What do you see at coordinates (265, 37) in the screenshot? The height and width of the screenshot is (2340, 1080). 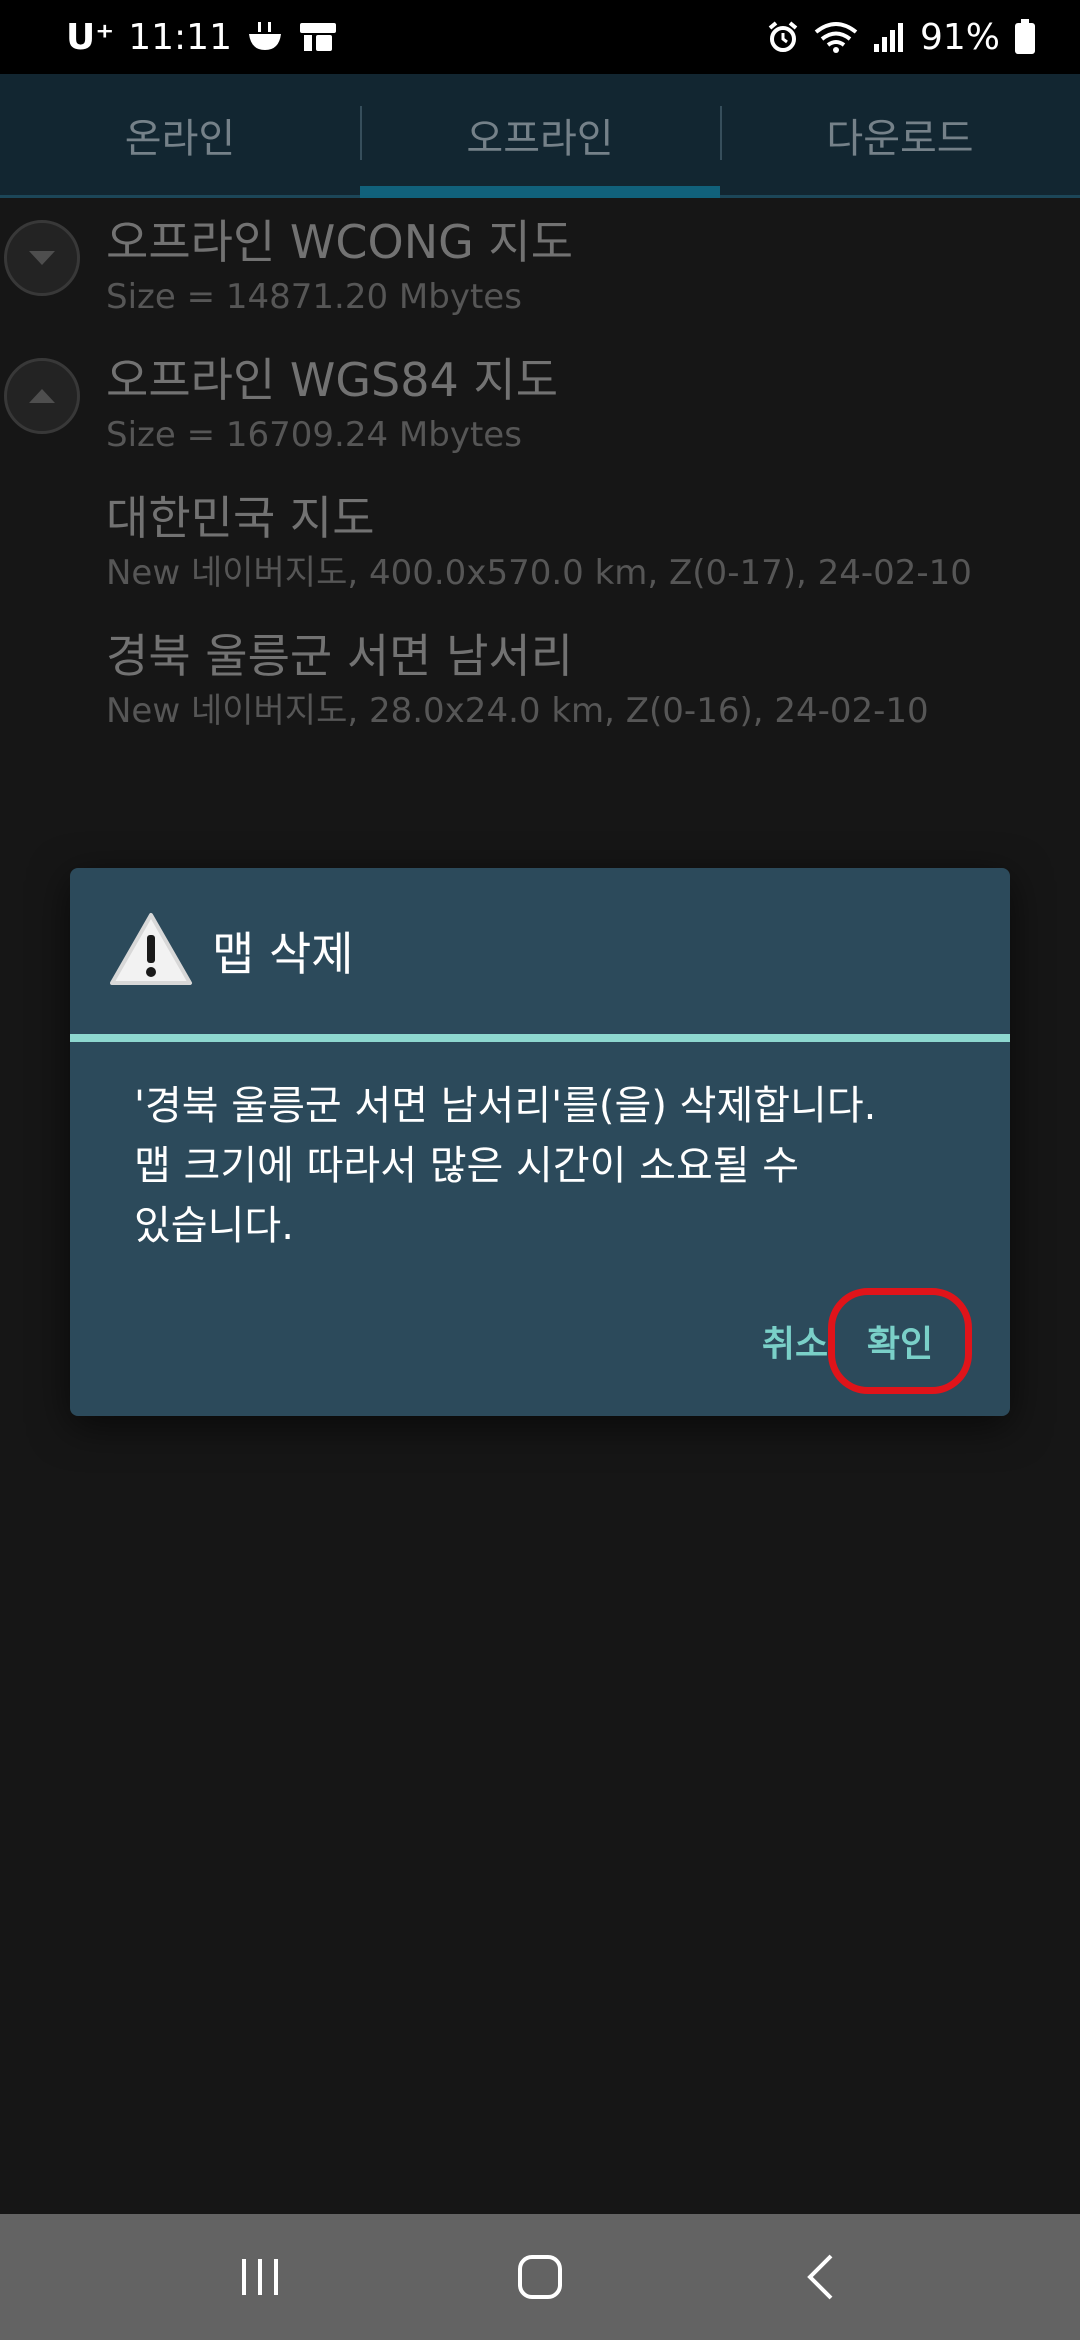 I see `bowl-icon` at bounding box center [265, 37].